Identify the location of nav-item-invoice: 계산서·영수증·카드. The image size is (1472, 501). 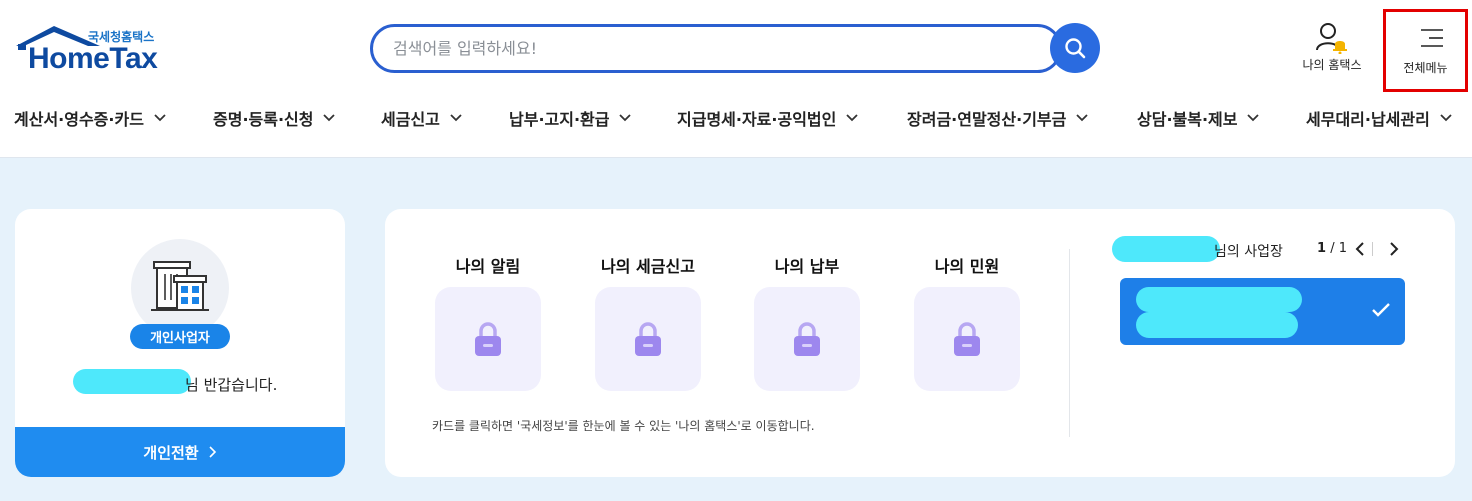
(90, 118).